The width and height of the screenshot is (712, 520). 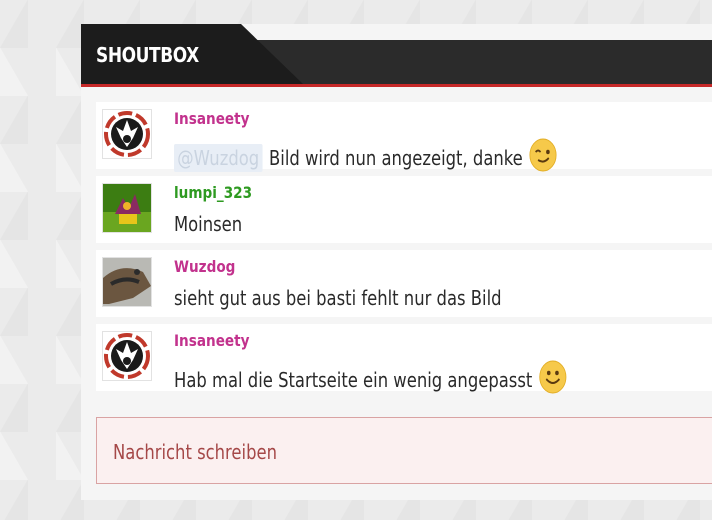 I want to click on wuzdog-avatar-icon, so click(x=127, y=282).